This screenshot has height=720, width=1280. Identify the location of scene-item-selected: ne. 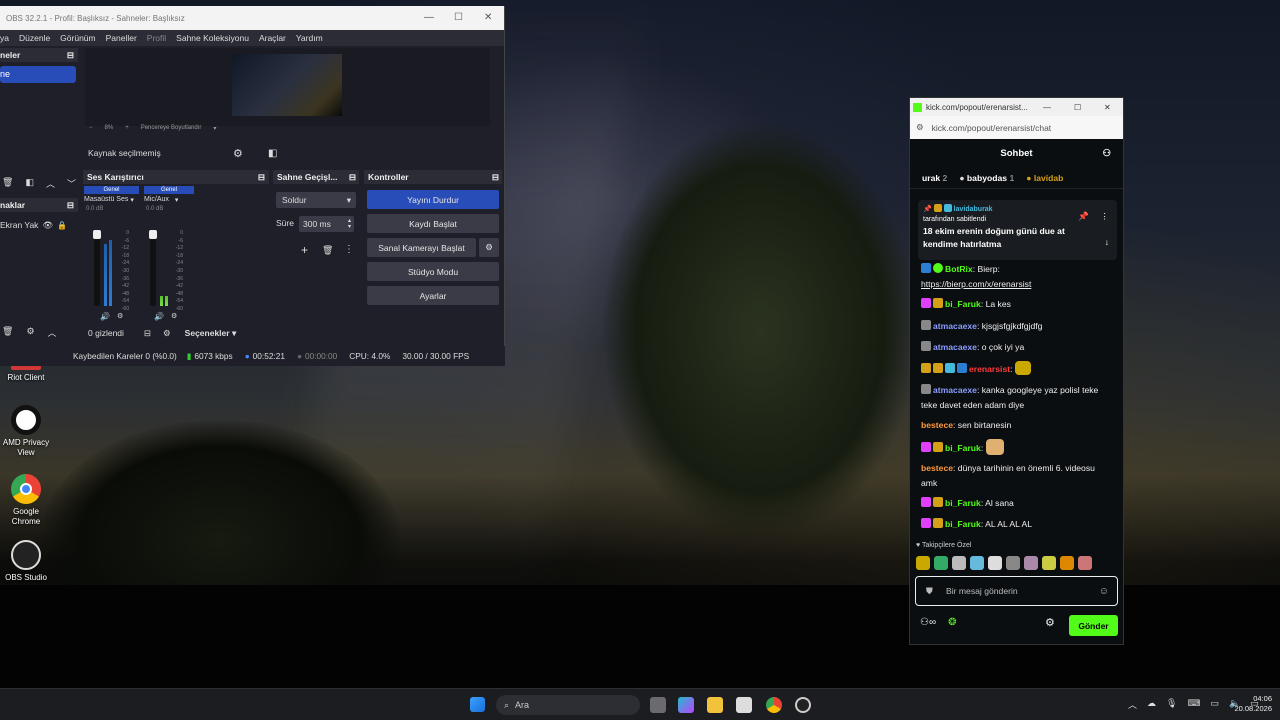
(38, 74).